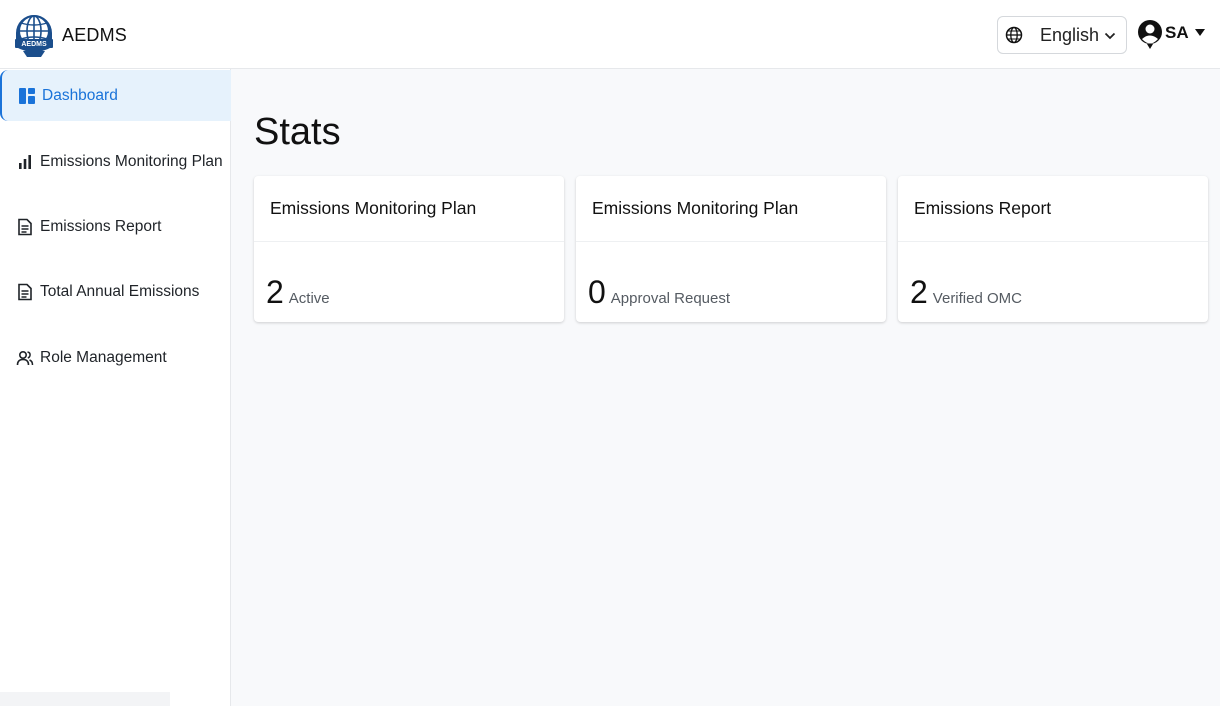 Image resolution: width=1220 pixels, height=706 pixels. What do you see at coordinates (25, 161) in the screenshot?
I see `bar-chart-icon` at bounding box center [25, 161].